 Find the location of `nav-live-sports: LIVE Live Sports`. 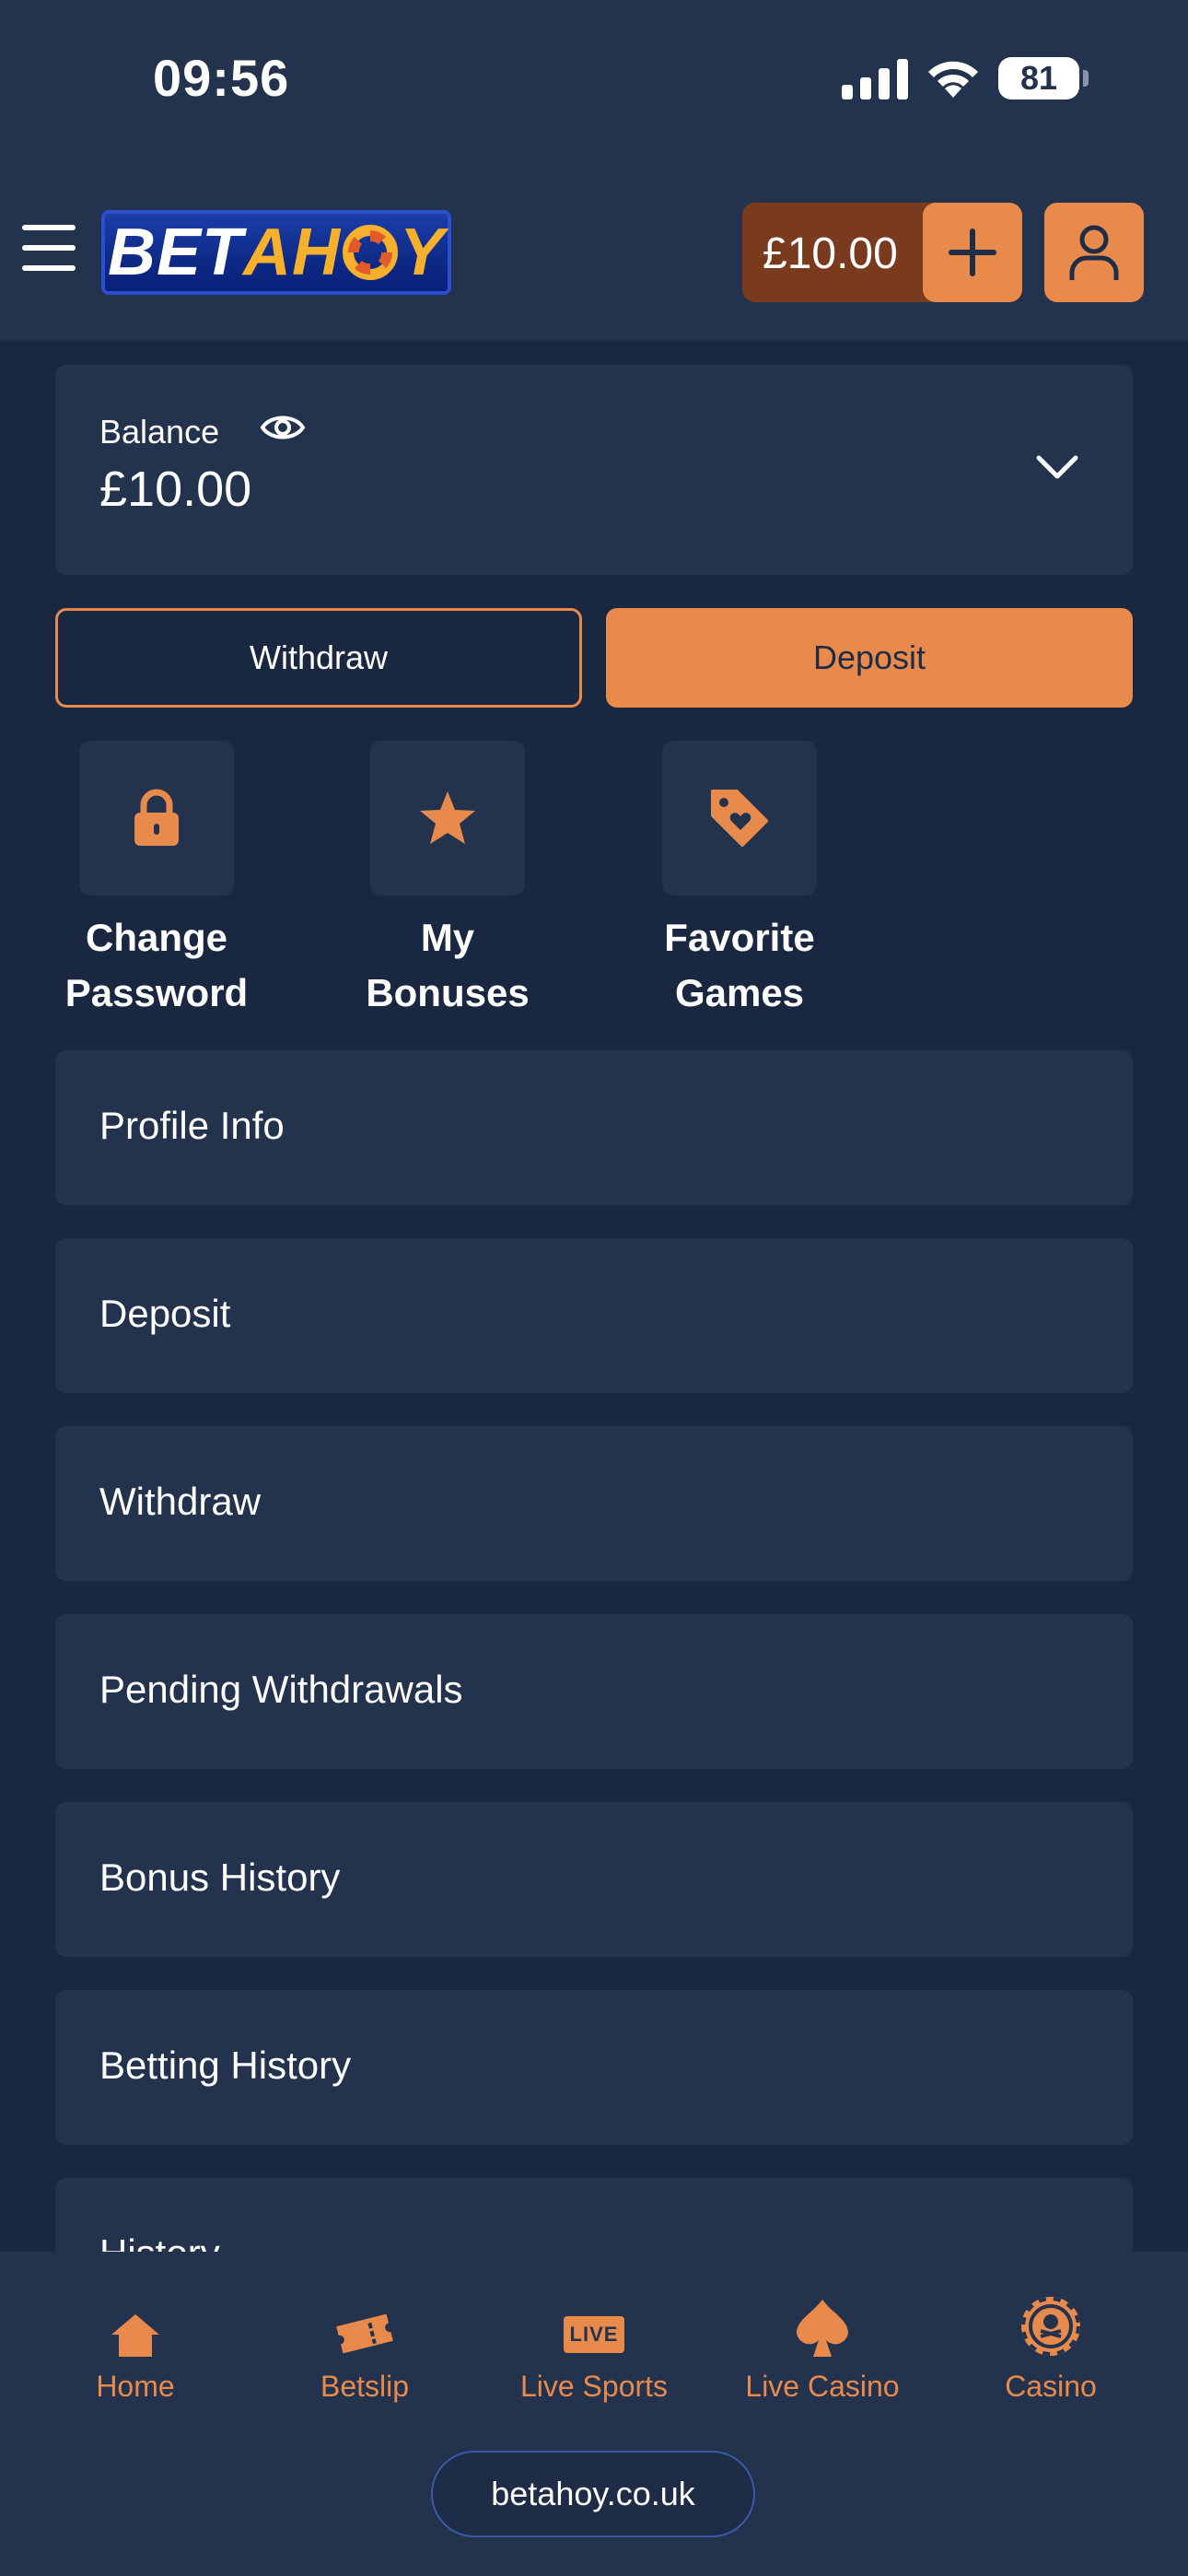

nav-live-sports: LIVE Live Sports is located at coordinates (594, 2344).